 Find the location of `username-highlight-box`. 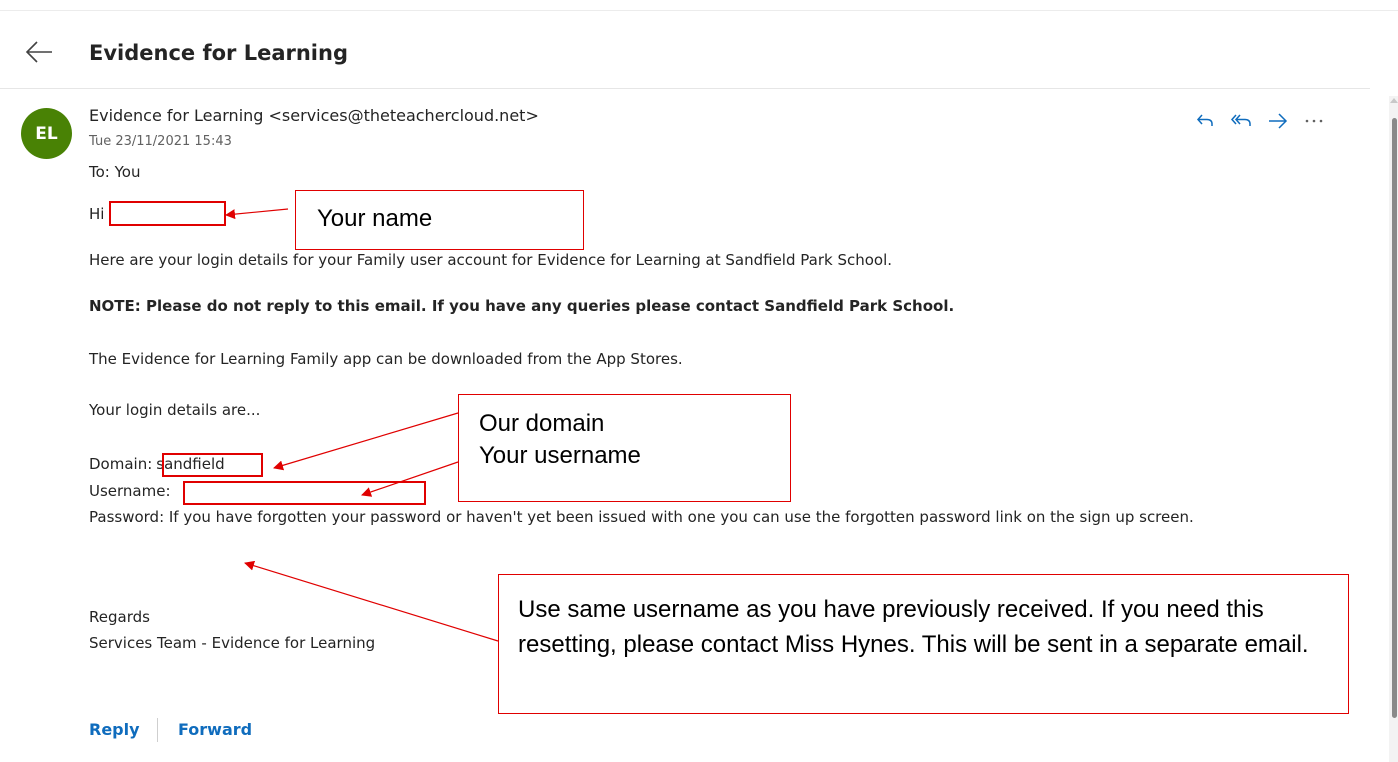

username-highlight-box is located at coordinates (304, 493).